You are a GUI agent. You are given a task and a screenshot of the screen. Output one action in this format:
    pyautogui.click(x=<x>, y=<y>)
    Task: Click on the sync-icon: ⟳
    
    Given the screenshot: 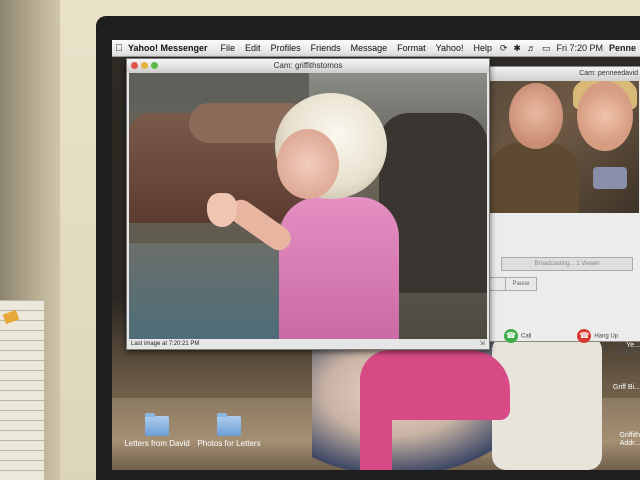 What is the action you would take?
    pyautogui.click(x=504, y=48)
    